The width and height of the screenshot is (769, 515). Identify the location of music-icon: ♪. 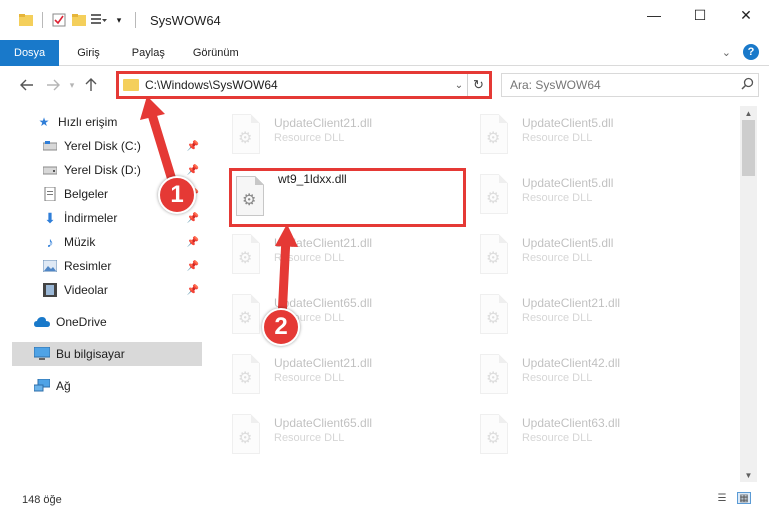
(50, 242).